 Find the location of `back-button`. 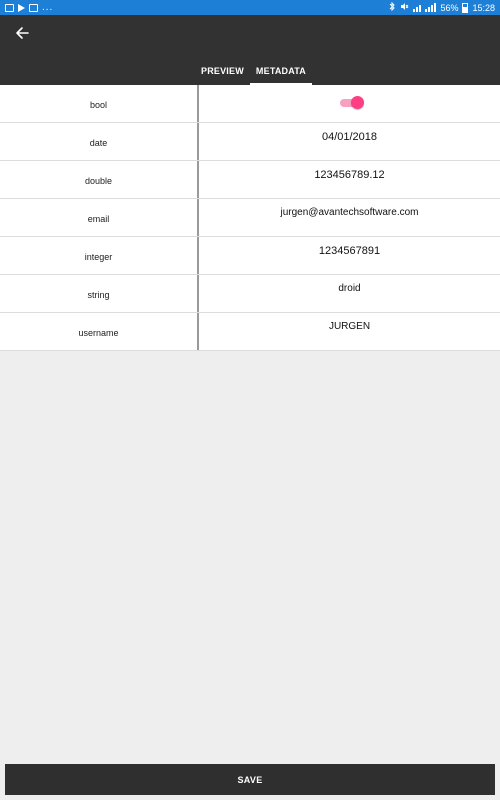

back-button is located at coordinates (22, 35).